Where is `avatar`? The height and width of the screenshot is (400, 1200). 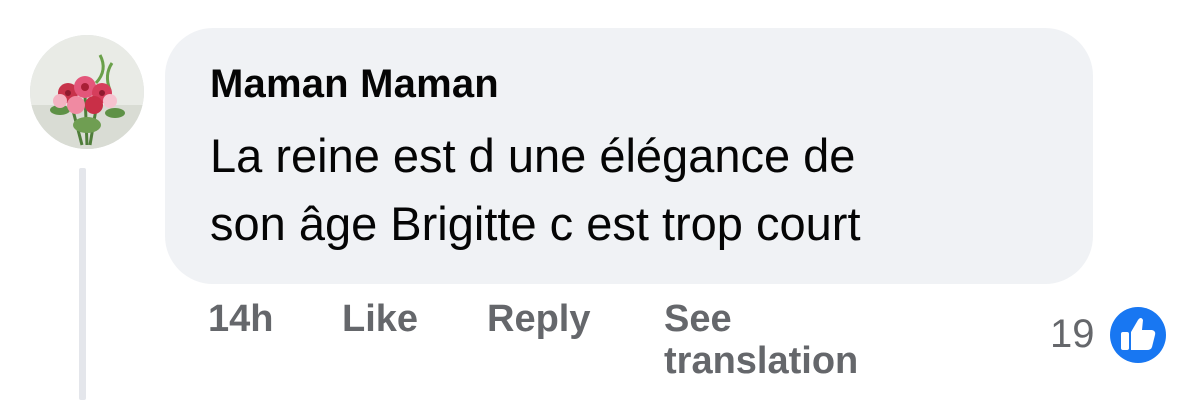 avatar is located at coordinates (87, 92).